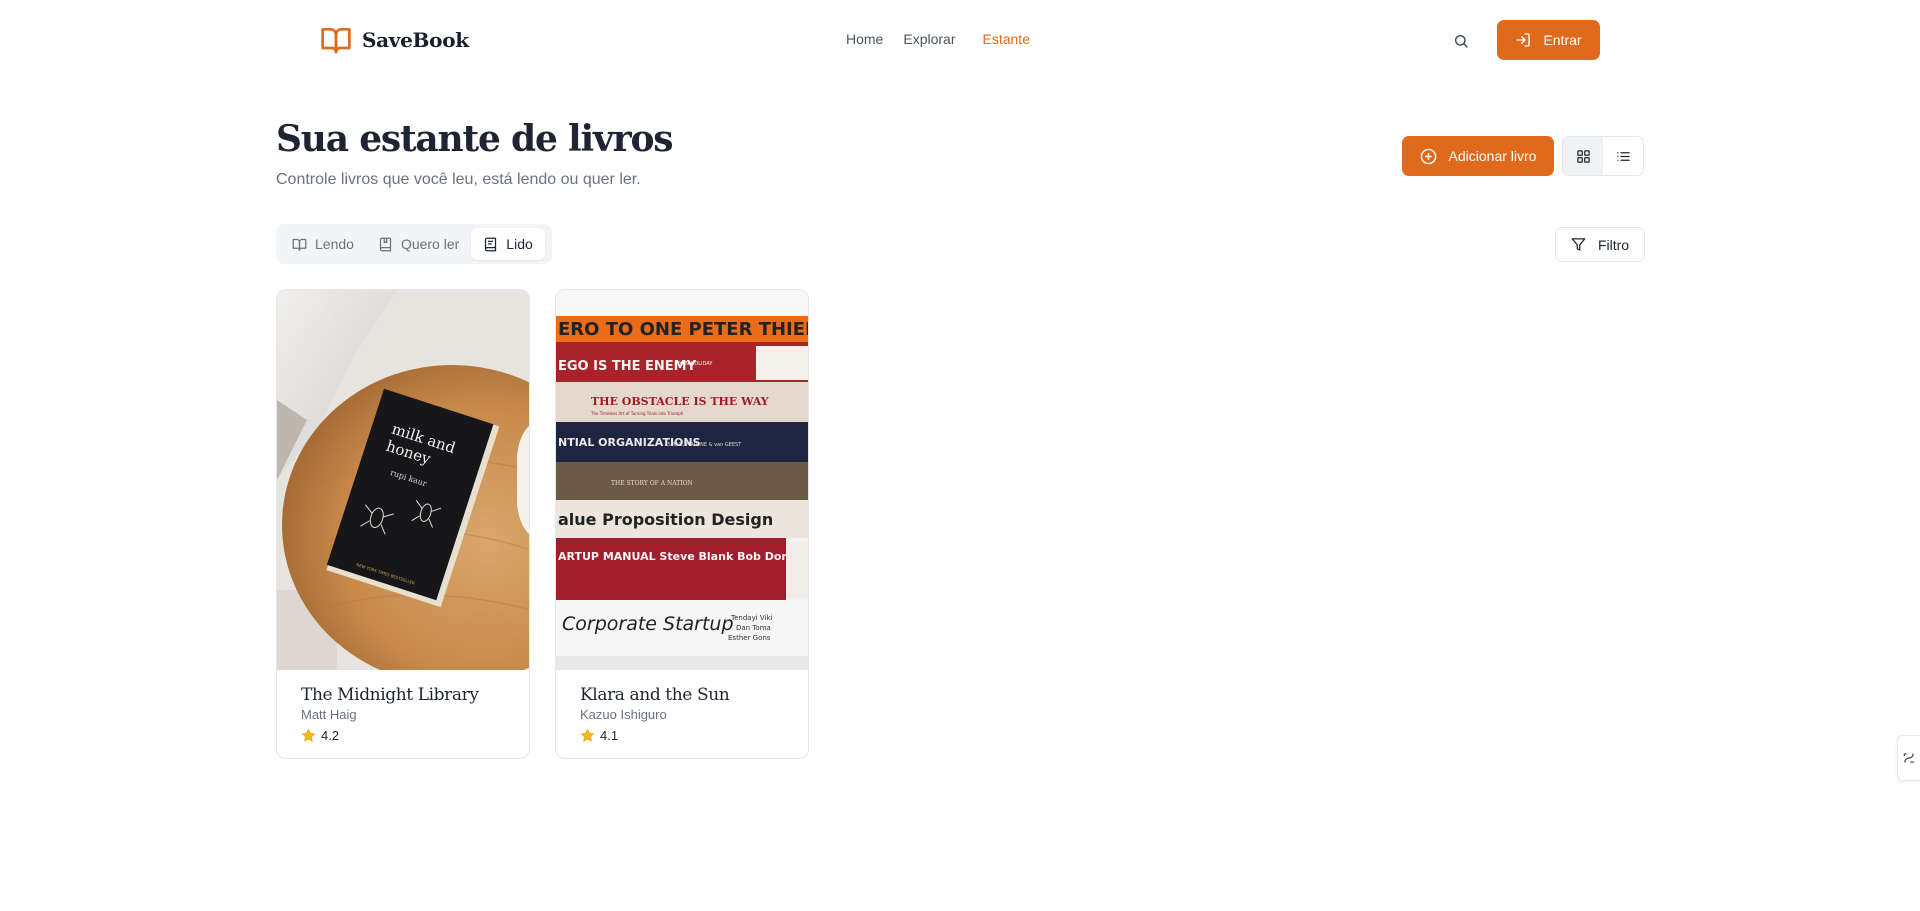 The height and width of the screenshot is (911, 1920). I want to click on book-title: Klara and the Sun, so click(655, 695).